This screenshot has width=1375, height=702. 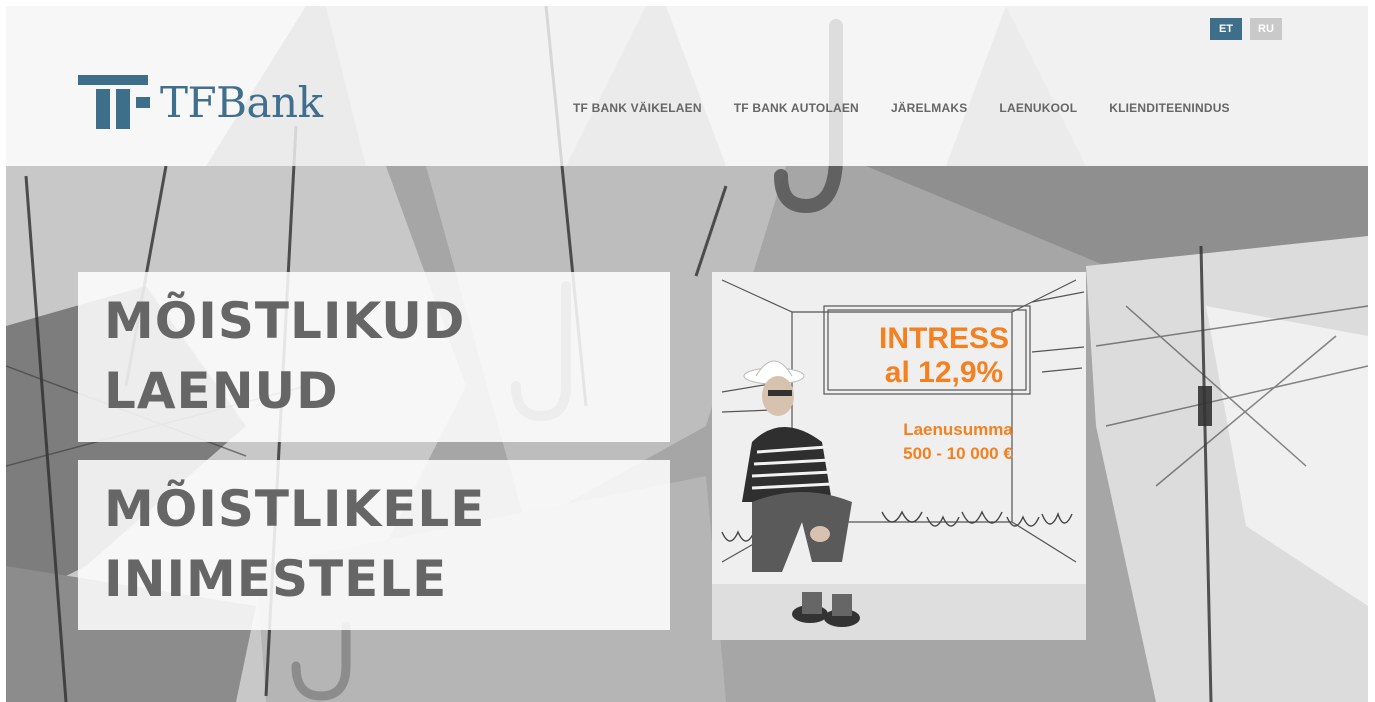 What do you see at coordinates (637, 108) in the screenshot?
I see `nav-item-vaikelaen: TF BANK VÄIKELAEN` at bounding box center [637, 108].